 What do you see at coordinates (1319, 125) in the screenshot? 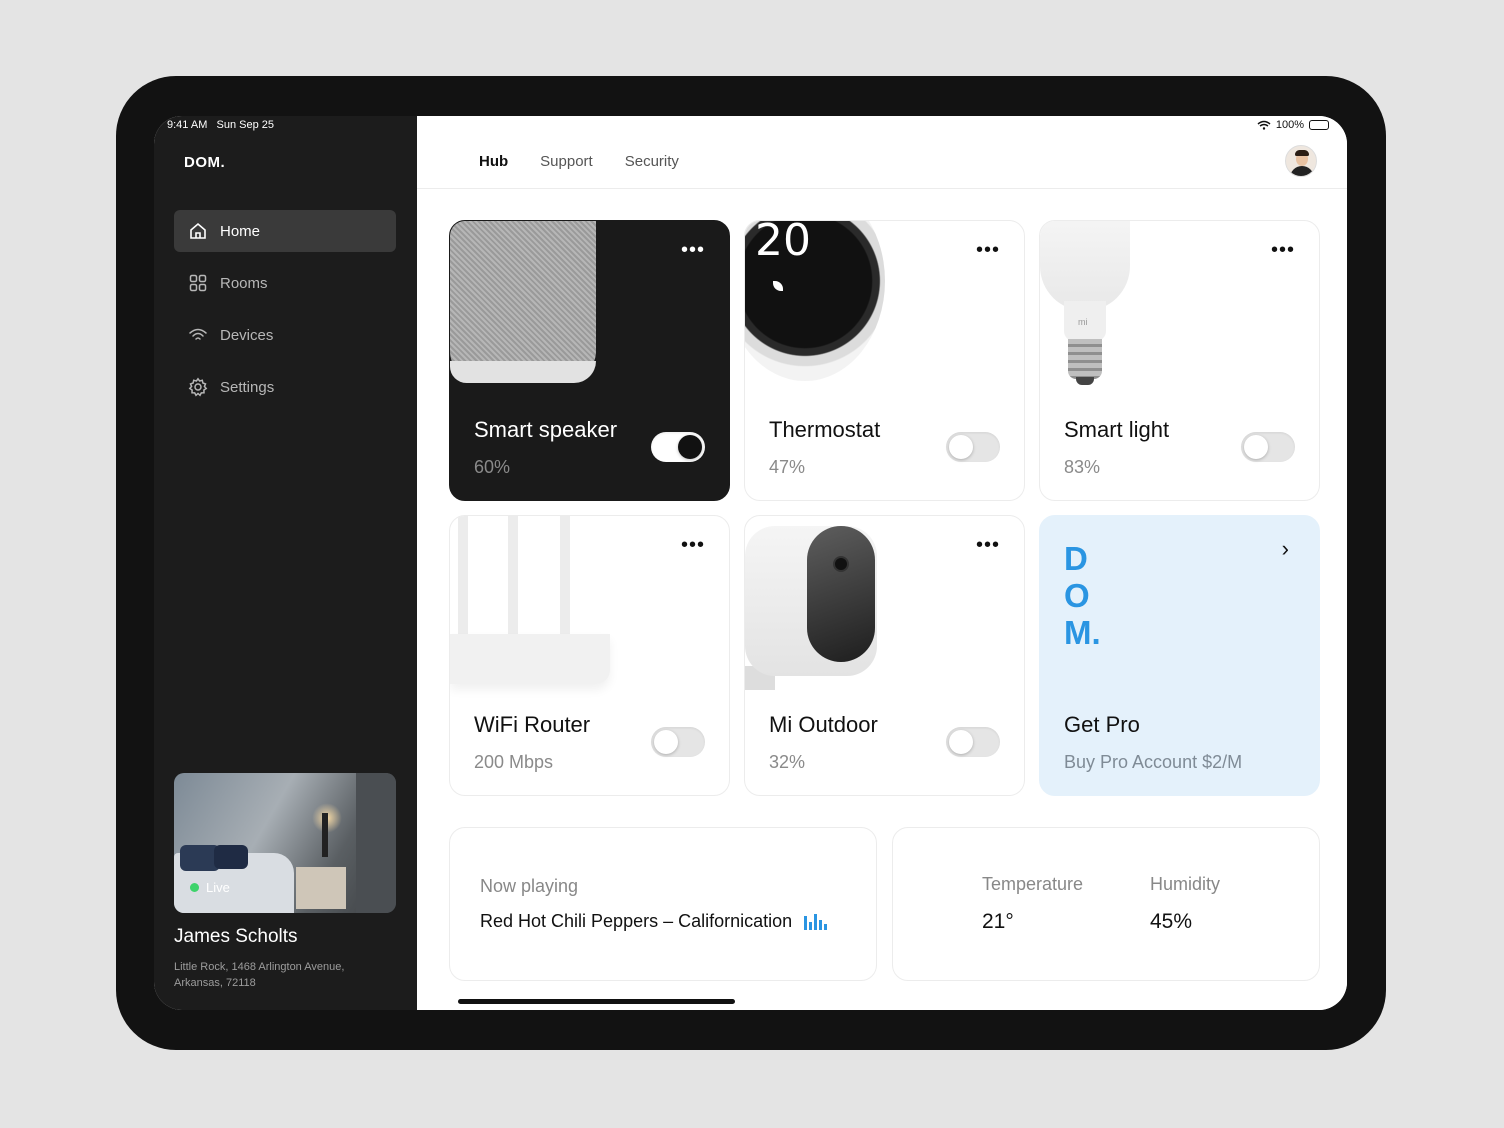
I see `battery-icon` at bounding box center [1319, 125].